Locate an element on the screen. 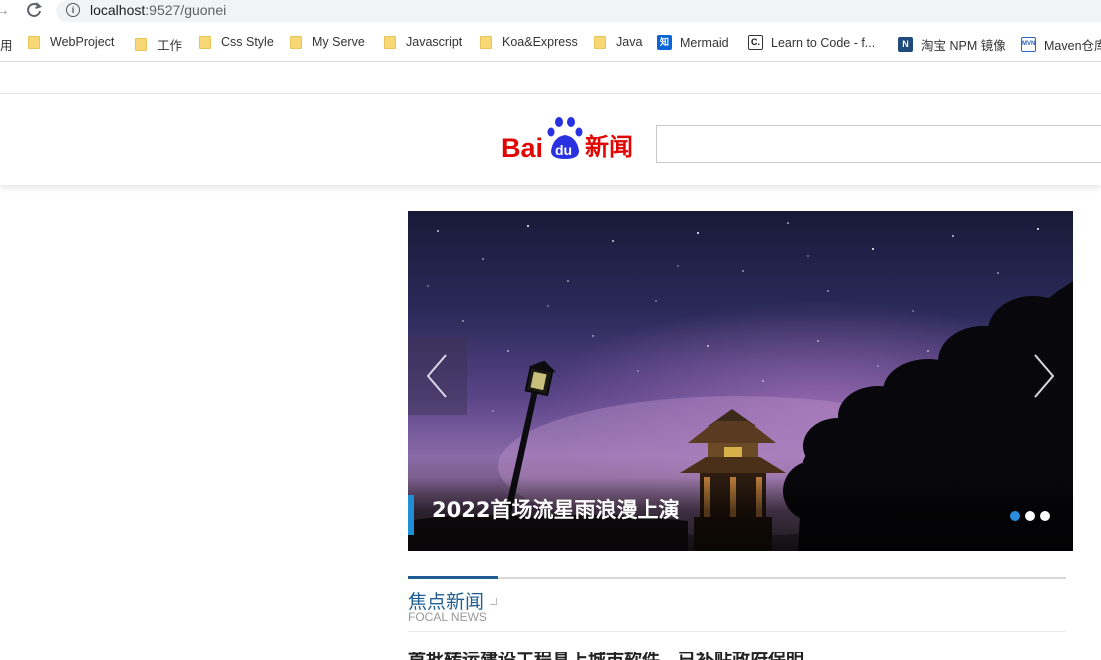  logo-du: du is located at coordinates (563, 150).